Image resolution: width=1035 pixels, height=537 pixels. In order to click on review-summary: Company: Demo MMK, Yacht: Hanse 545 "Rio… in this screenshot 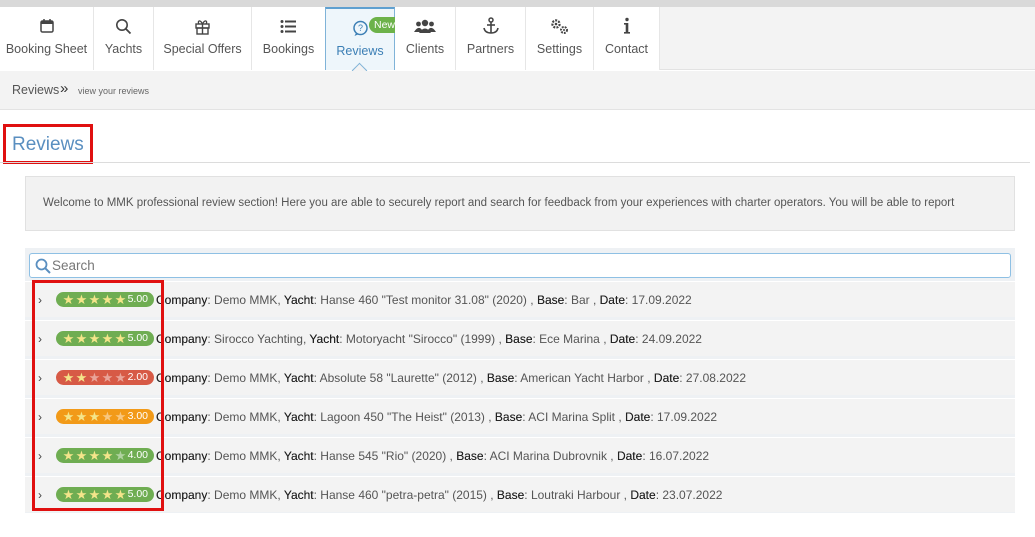, I will do `click(433, 456)`.